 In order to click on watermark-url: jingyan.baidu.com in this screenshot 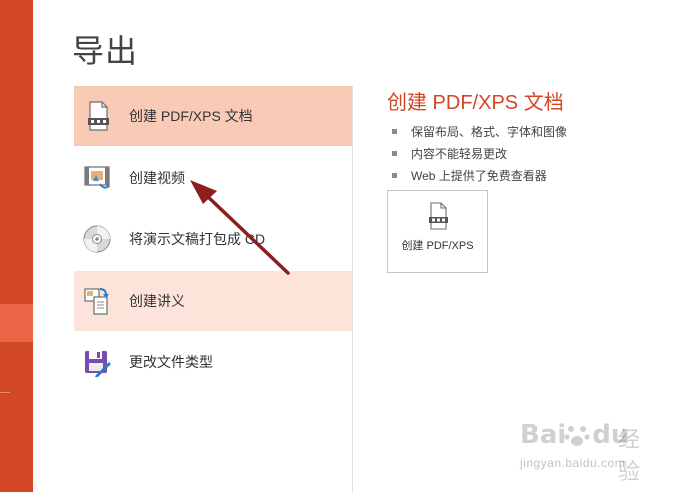, I will do `click(573, 463)`.